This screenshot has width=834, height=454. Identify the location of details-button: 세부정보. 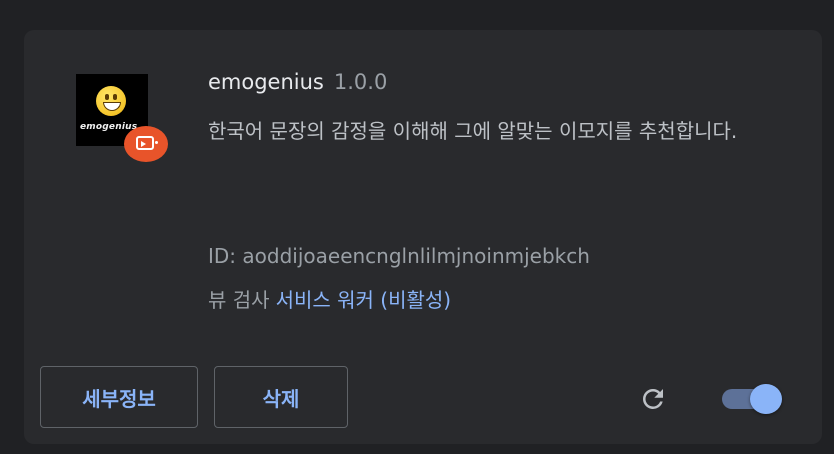
(119, 397).